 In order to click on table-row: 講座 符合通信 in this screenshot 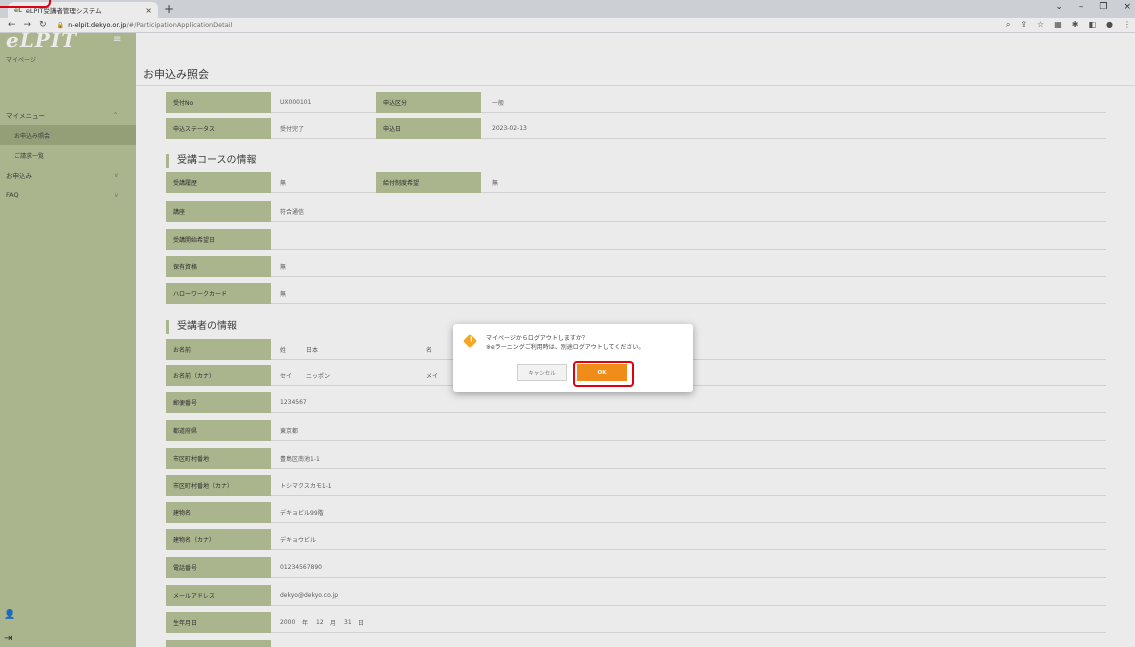, I will do `click(636, 211)`.